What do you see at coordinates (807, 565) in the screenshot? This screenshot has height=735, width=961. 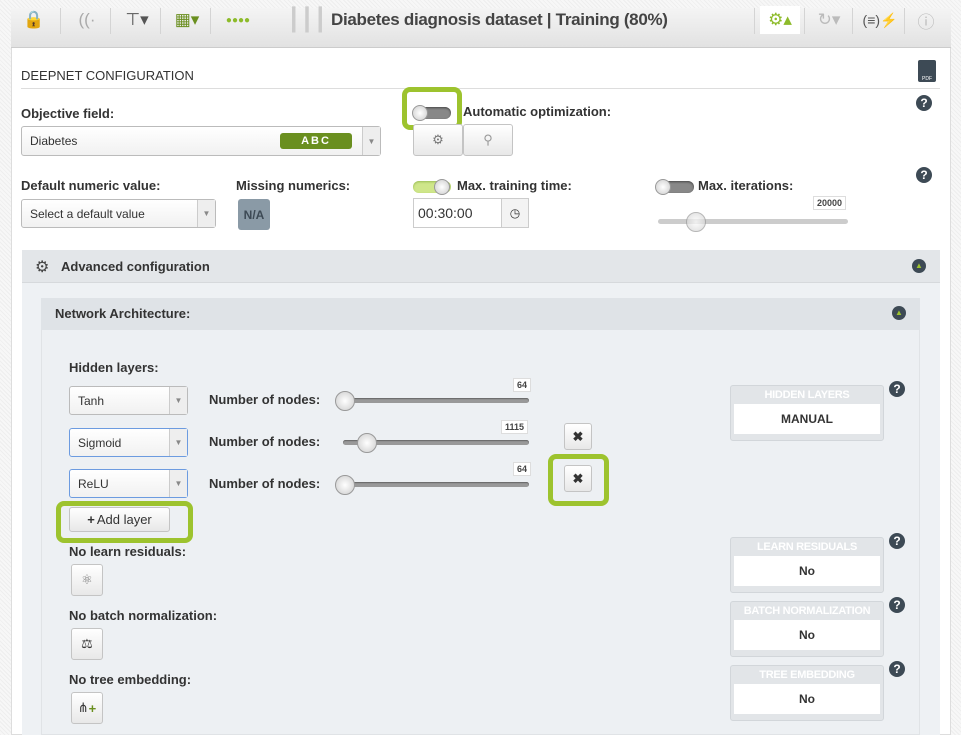 I see `learn-residuals-card: LEARN RESIDUALS No` at bounding box center [807, 565].